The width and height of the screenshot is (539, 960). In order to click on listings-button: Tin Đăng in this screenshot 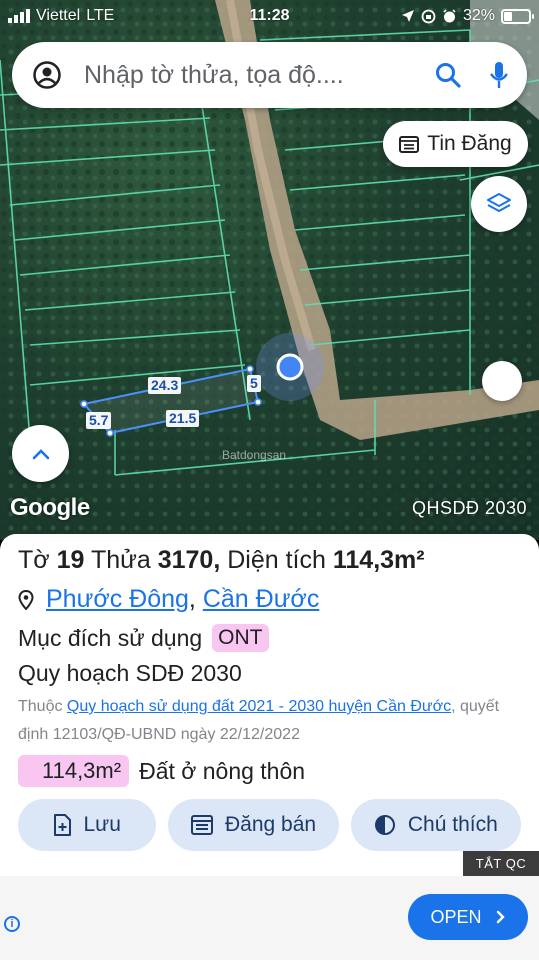, I will do `click(455, 144)`.